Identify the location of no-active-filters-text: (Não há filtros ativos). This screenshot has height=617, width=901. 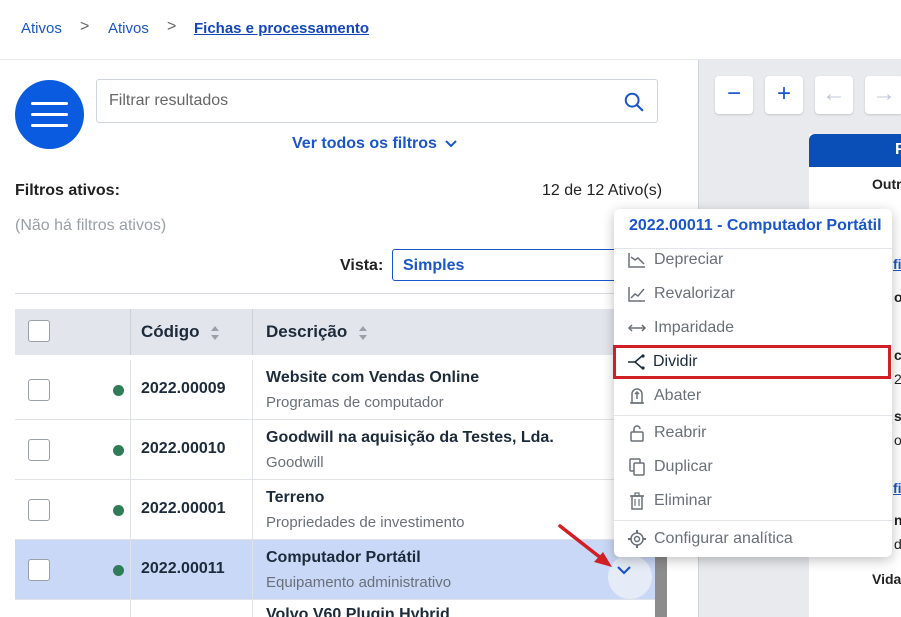
(91, 225).